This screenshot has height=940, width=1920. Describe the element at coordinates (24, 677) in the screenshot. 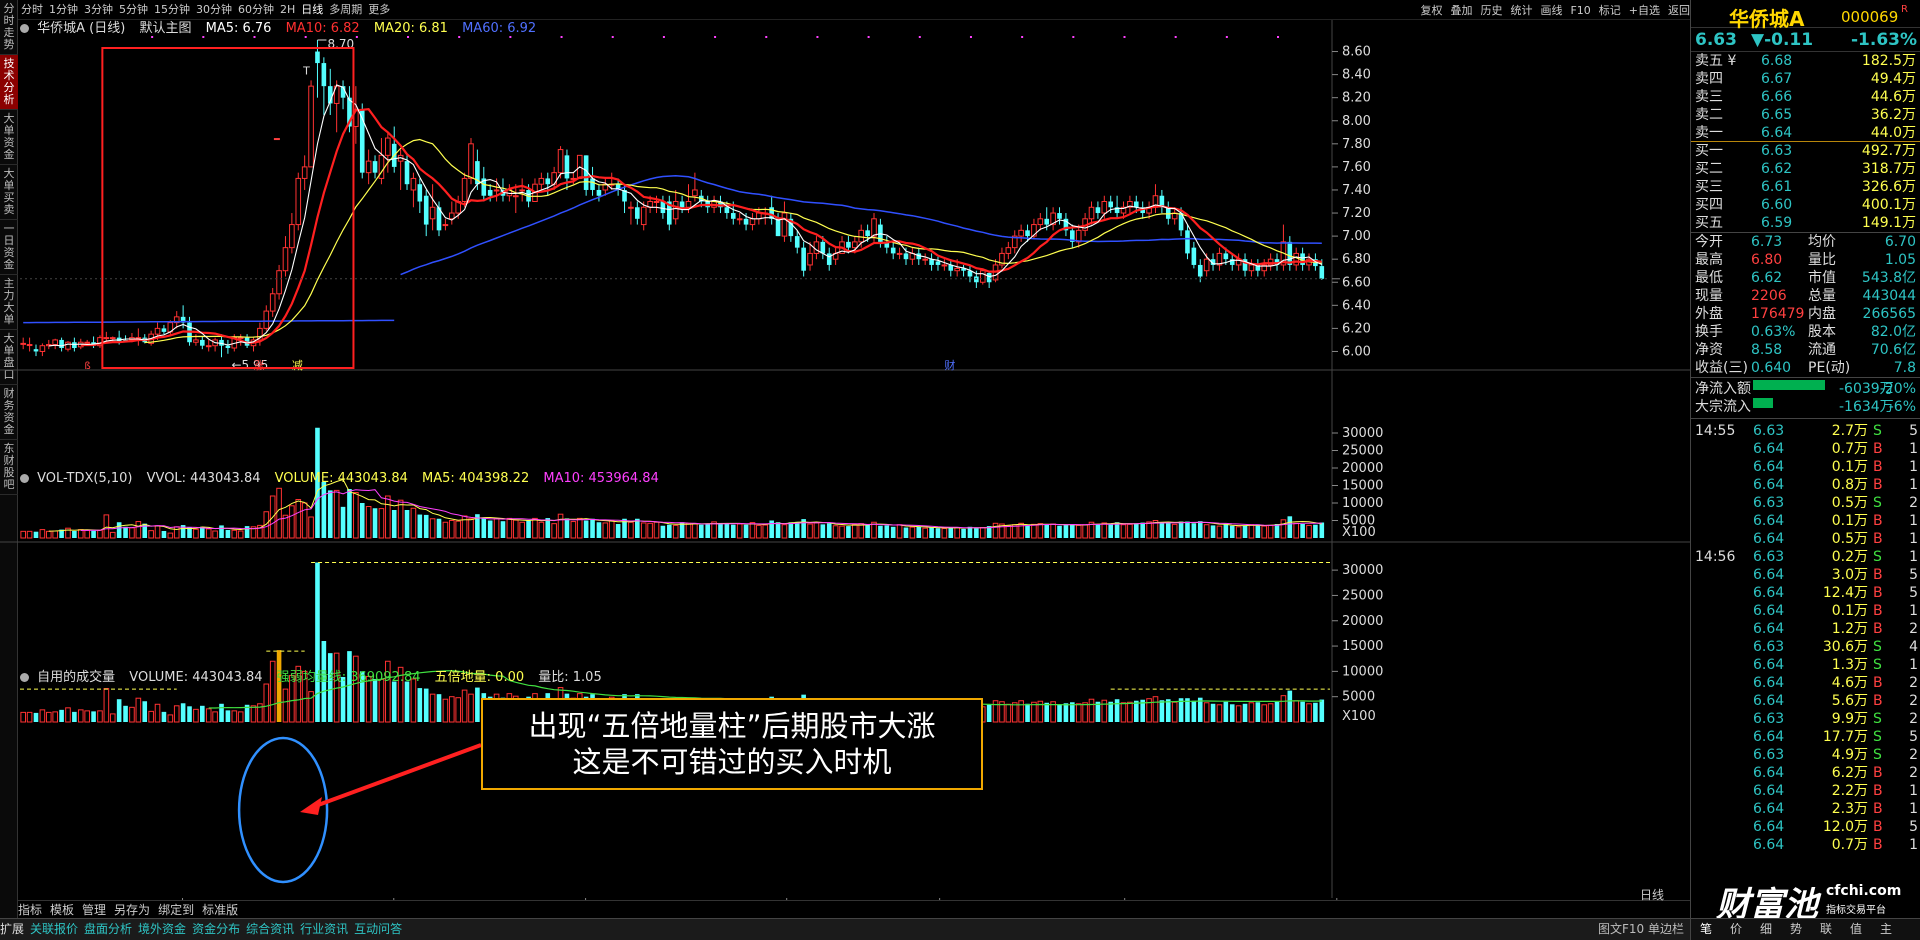

I see `custom-volume-settings-icon` at that location.